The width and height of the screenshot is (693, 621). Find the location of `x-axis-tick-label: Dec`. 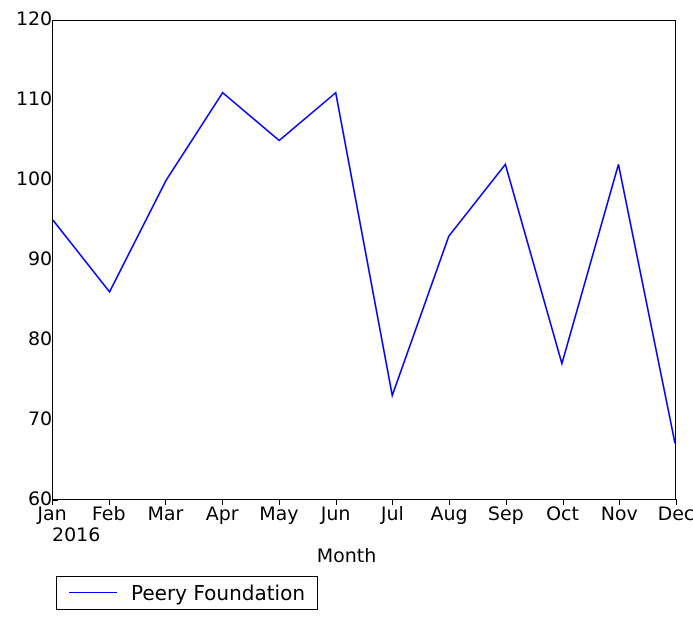

x-axis-tick-label: Dec is located at coordinates (675, 514).